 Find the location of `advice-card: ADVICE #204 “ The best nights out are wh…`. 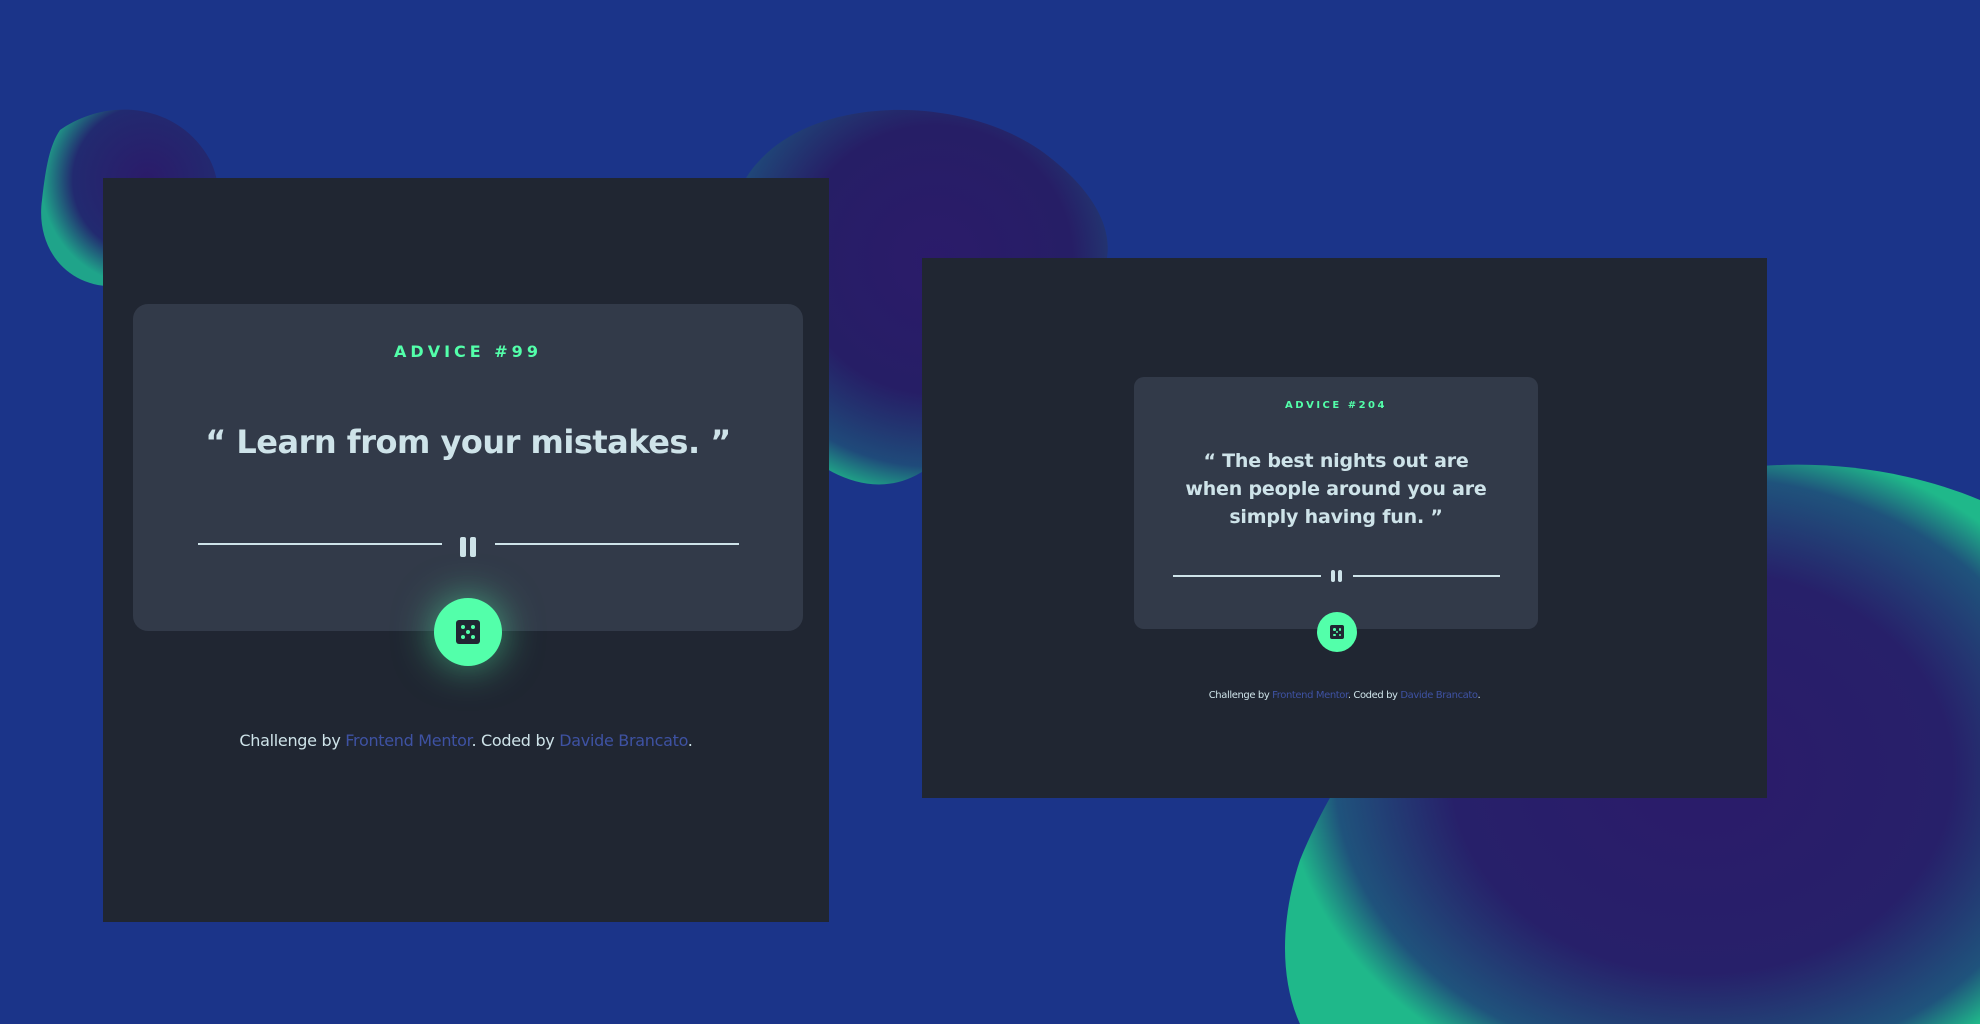

advice-card: ADVICE #204 “ The best nights out are wh… is located at coordinates (1336, 503).